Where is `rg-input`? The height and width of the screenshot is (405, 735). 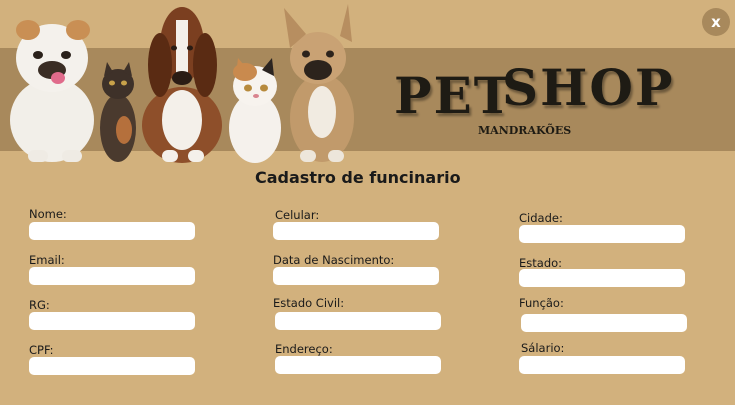
rg-input is located at coordinates (112, 321).